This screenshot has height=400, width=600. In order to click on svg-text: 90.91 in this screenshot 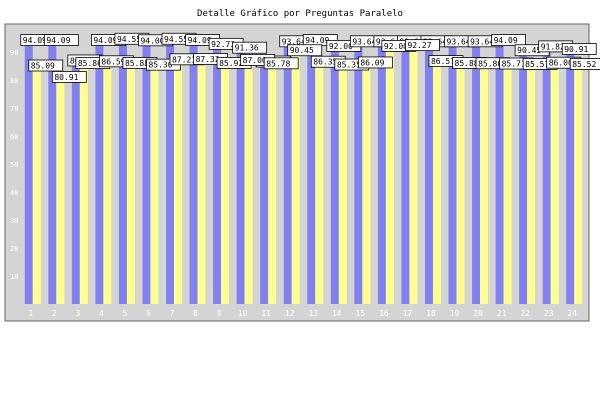, I will do `click(576, 49)`.